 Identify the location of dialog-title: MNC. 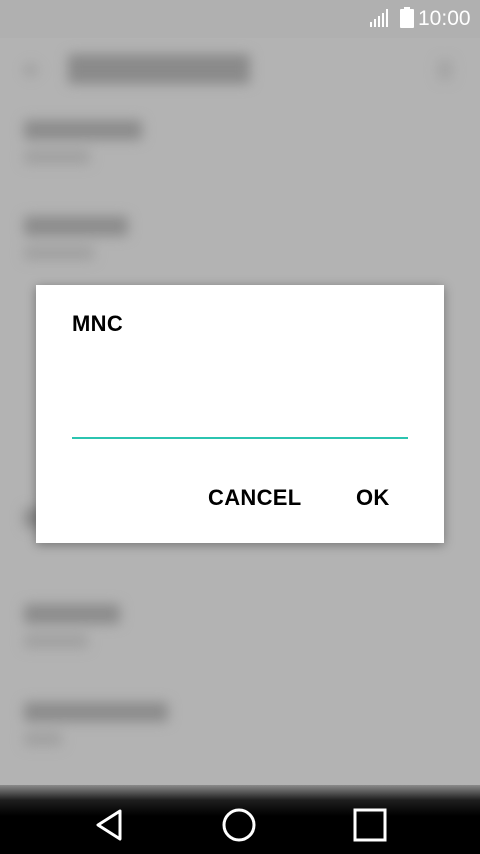
(98, 323).